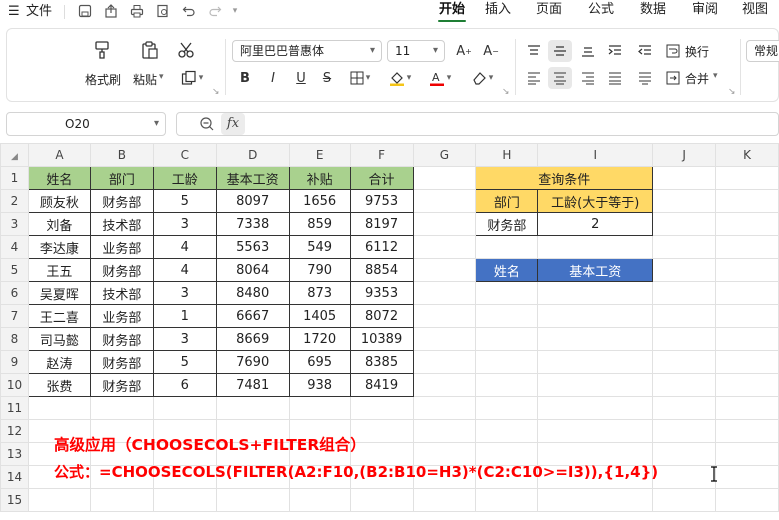 Image resolution: width=779 pixels, height=520 pixels. Describe the element at coordinates (697, 78) in the screenshot. I see `merge-cells-label: 合并` at that location.